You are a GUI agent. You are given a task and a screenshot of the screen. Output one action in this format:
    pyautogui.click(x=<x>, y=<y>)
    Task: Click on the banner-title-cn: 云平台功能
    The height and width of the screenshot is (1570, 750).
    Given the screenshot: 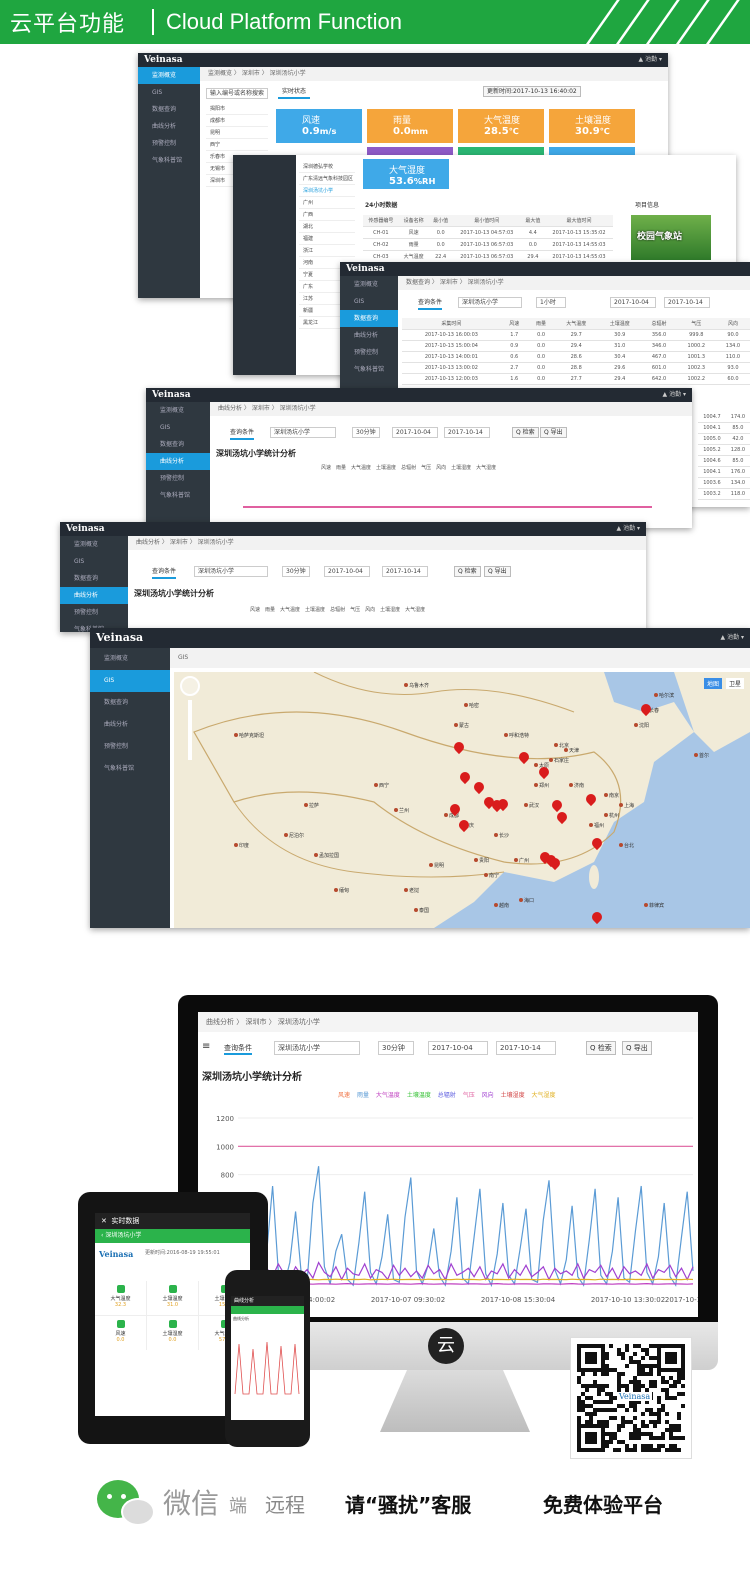 What is the action you would take?
    pyautogui.click(x=68, y=24)
    